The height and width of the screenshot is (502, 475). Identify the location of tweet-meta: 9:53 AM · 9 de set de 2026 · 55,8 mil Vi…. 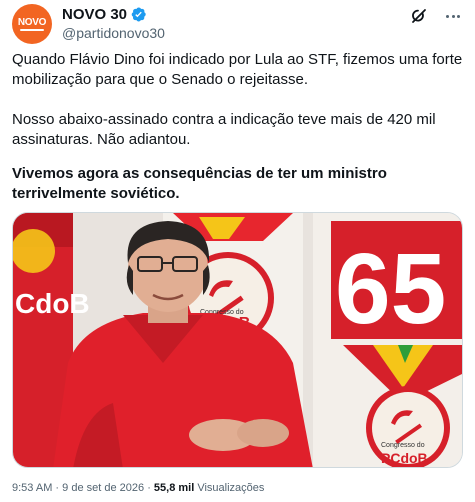
(138, 488).